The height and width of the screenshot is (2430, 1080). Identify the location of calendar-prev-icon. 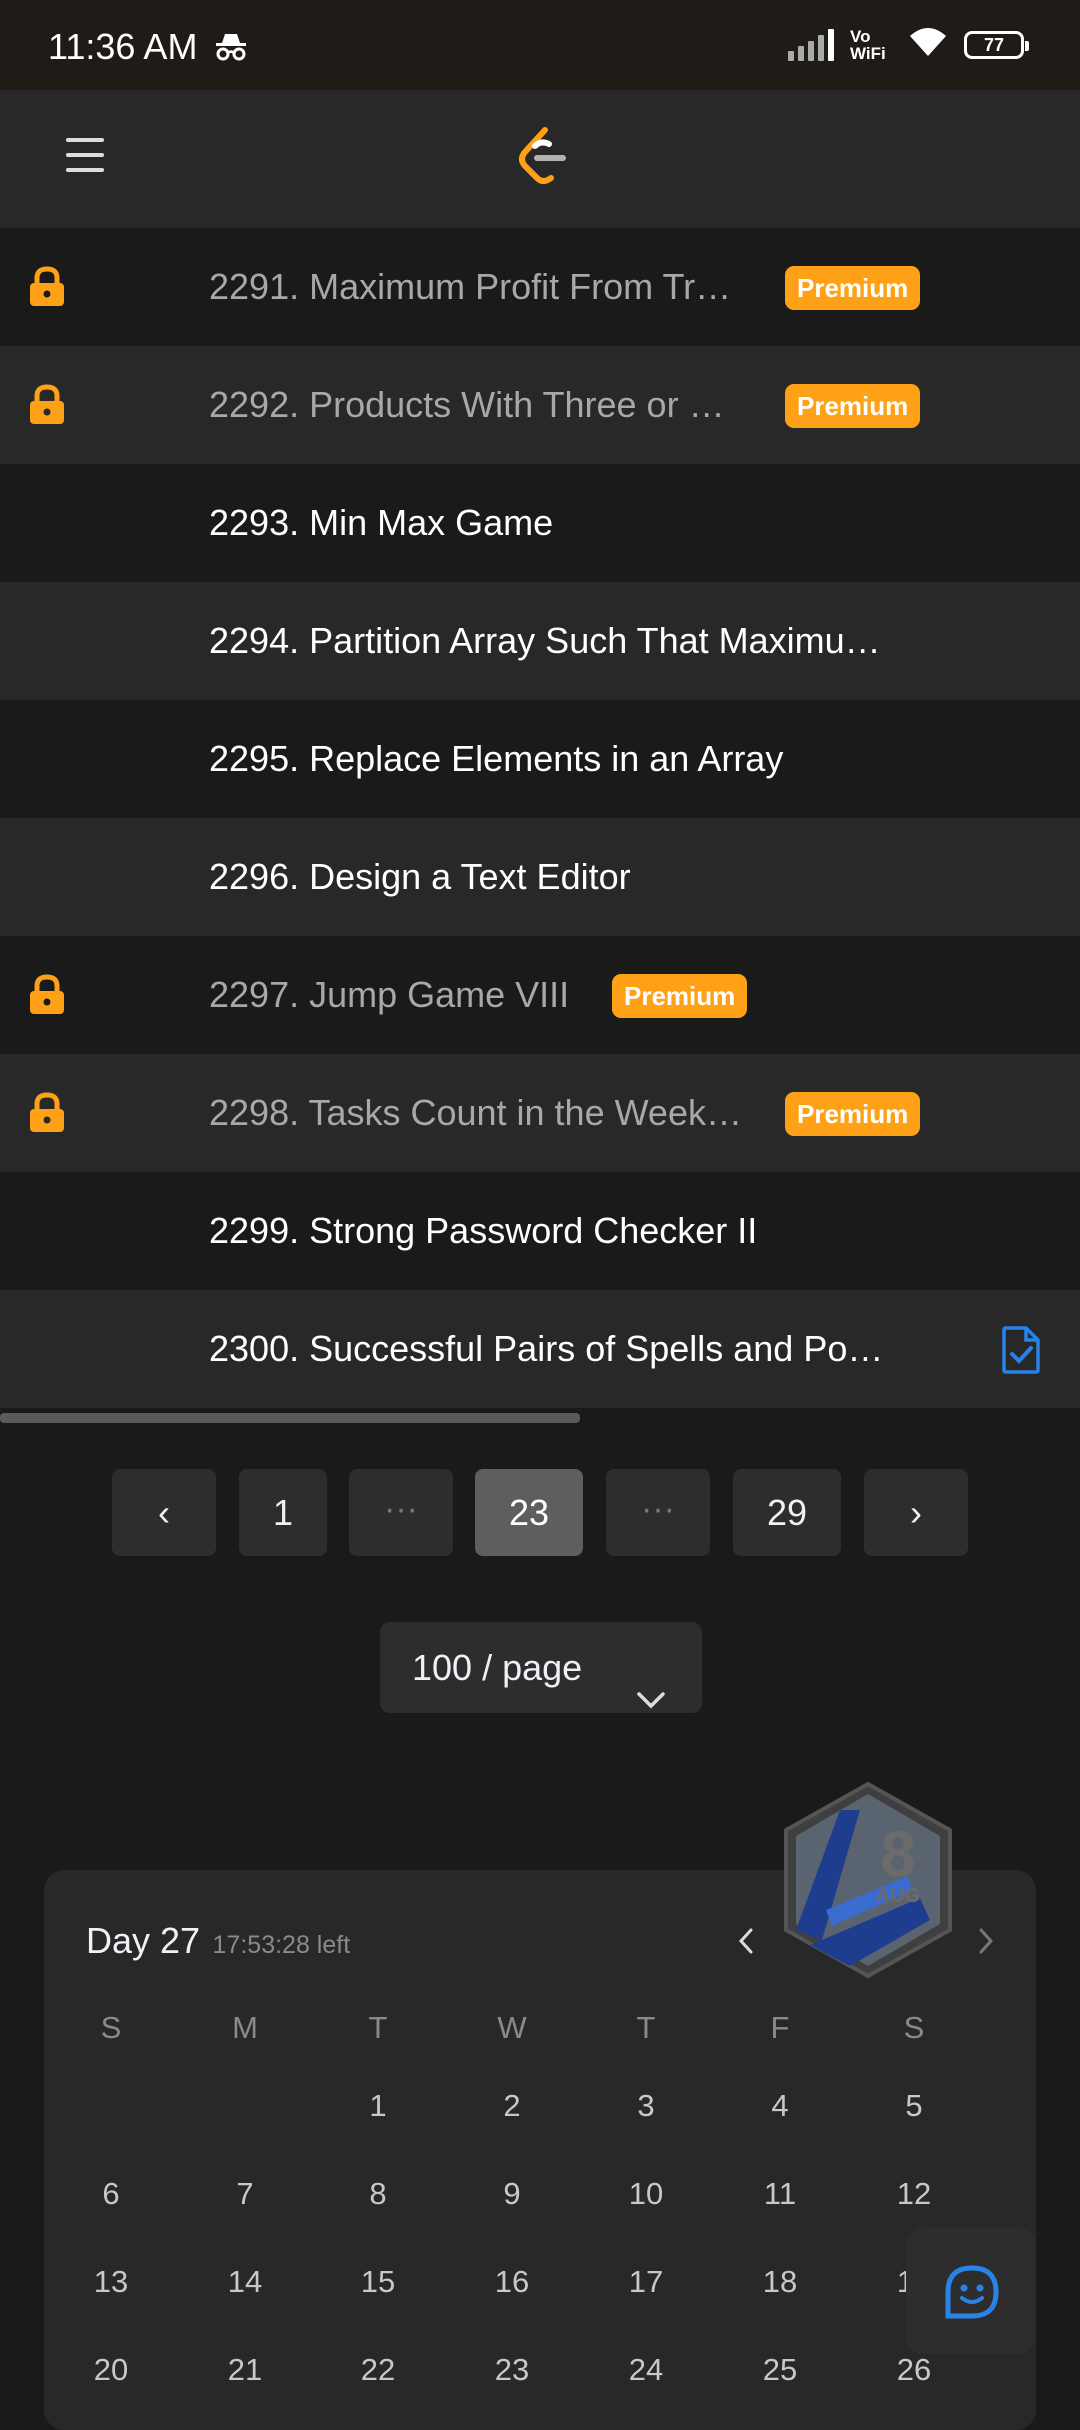
(746, 1943).